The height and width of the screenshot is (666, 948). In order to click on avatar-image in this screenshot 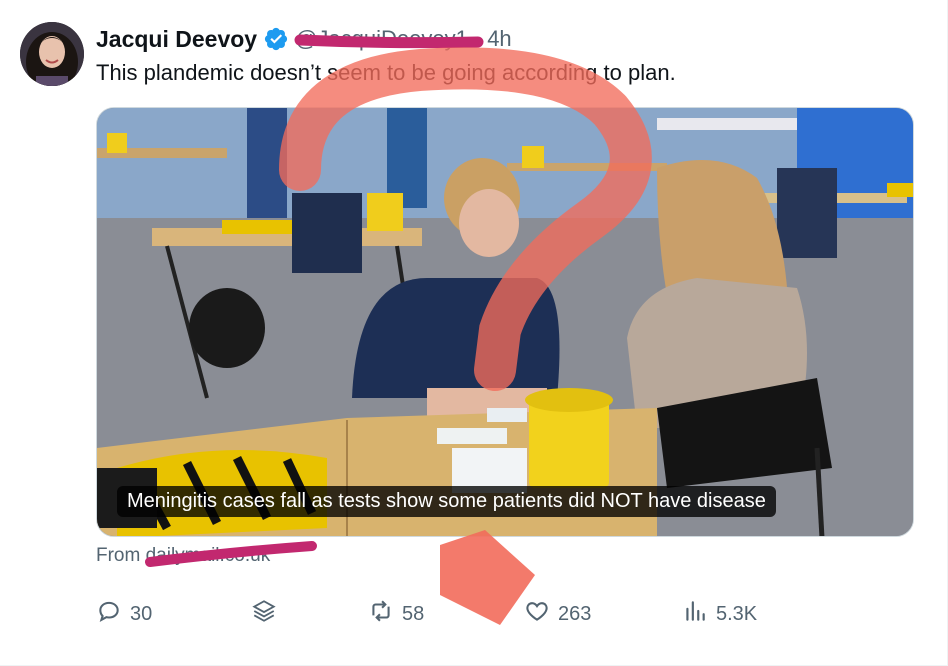, I will do `click(52, 54)`.